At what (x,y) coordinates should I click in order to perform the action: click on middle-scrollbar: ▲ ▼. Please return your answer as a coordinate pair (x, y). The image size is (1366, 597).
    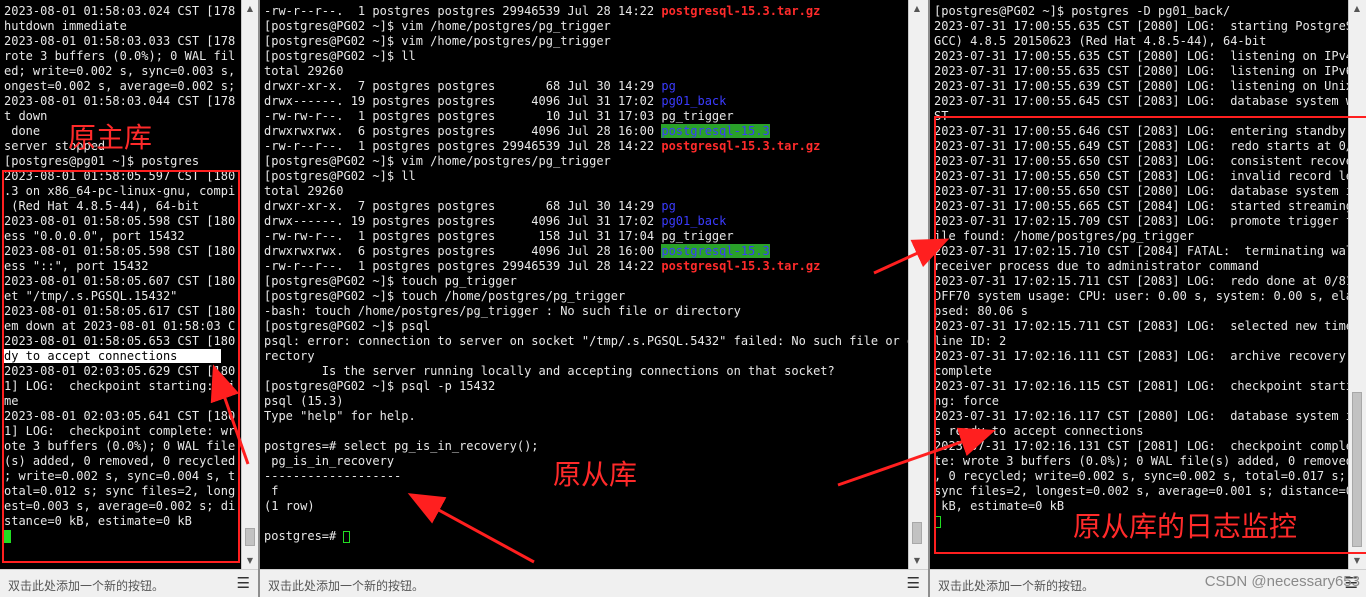
    Looking at the image, I should click on (916, 284).